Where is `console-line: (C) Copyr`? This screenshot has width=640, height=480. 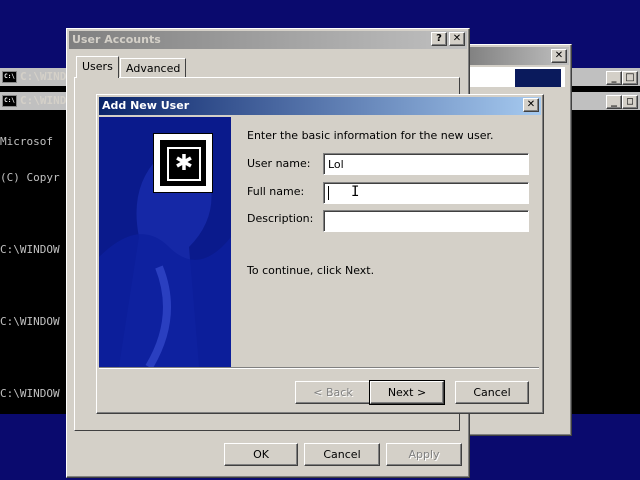 console-line: (C) Copyr is located at coordinates (30, 177).